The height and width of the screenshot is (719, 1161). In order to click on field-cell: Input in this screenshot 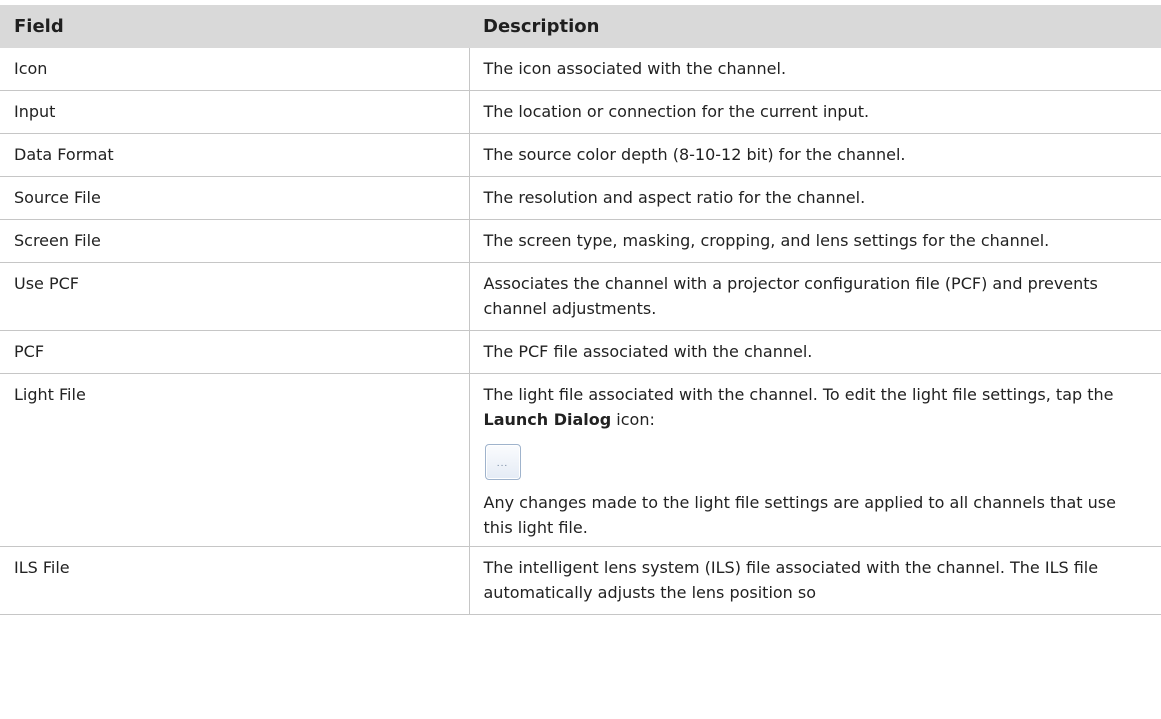, I will do `click(235, 112)`.